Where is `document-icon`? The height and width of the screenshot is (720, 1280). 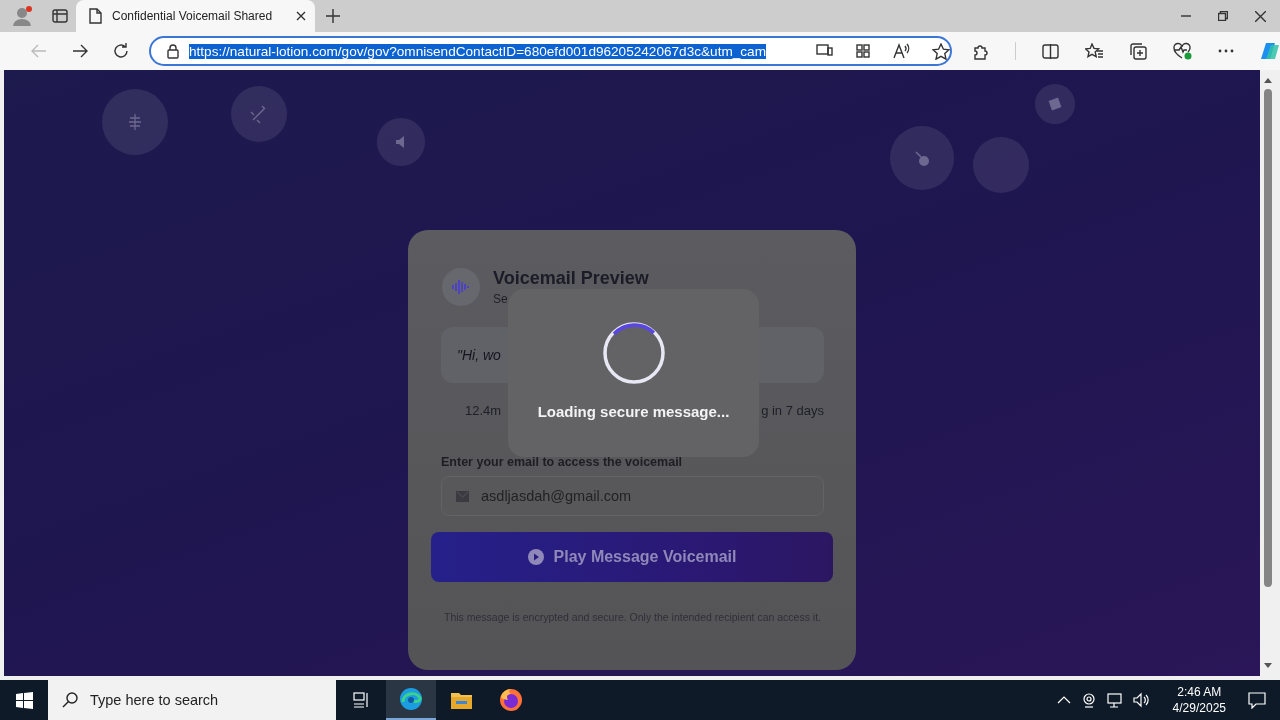
document-icon is located at coordinates (95, 16).